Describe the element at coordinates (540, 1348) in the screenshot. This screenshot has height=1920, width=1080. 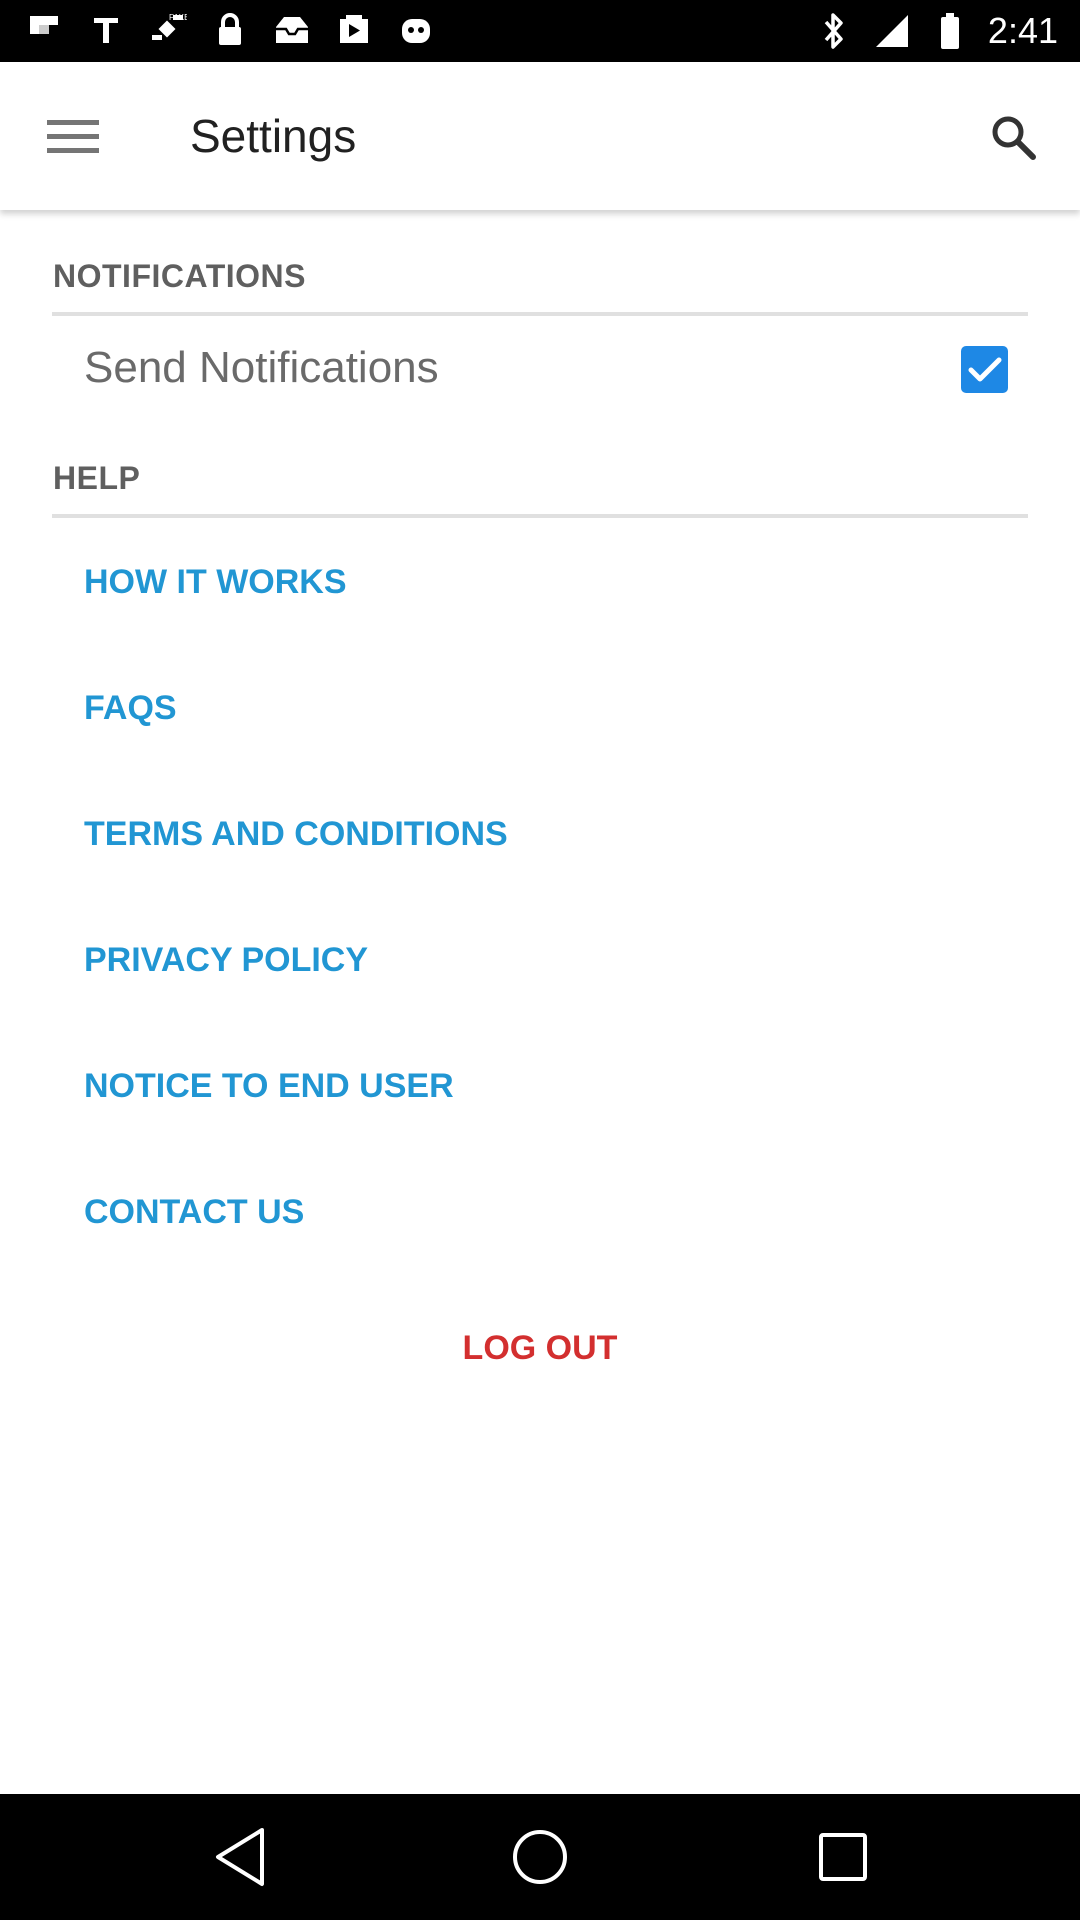
I see `logout-button: LOG OUT` at that location.